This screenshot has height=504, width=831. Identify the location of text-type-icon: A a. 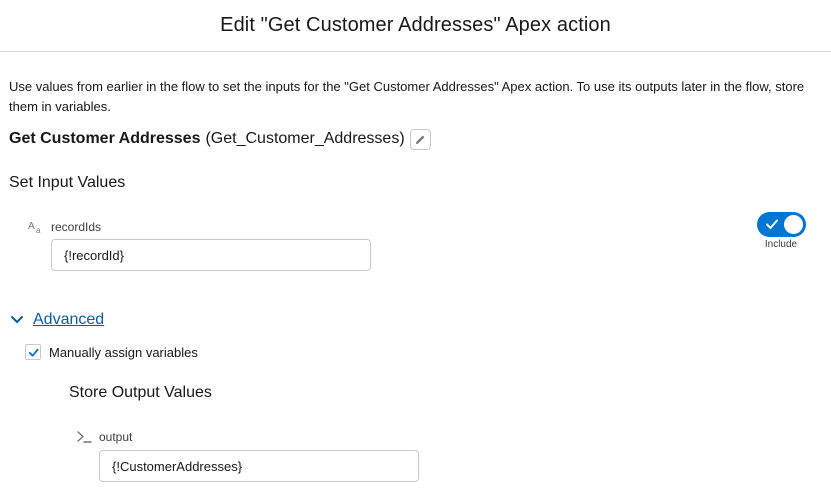
(36, 227).